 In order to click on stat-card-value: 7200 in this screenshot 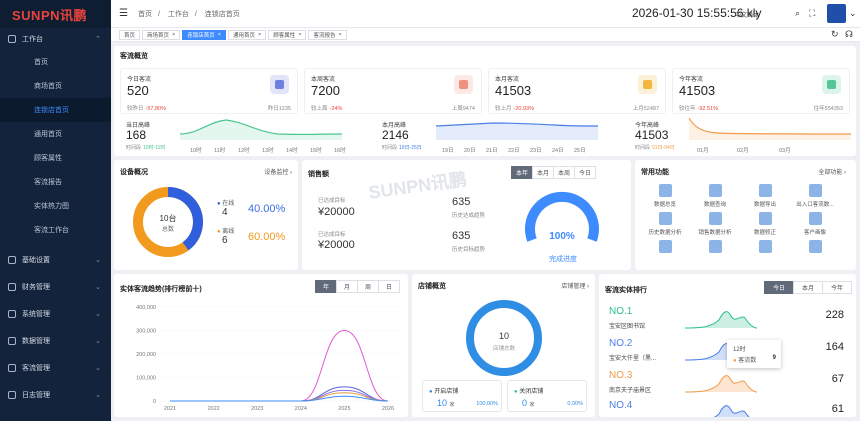, I will do `click(325, 90)`.